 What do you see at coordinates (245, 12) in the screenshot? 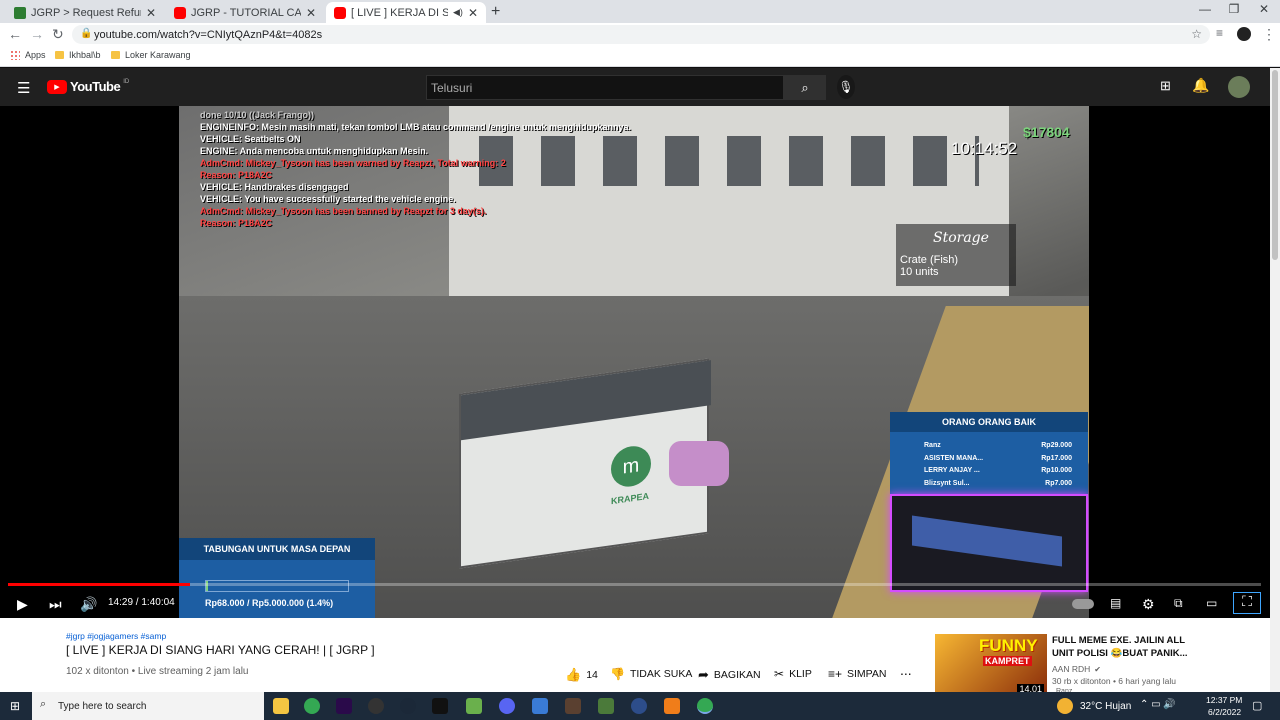
I see `tab-tutorial: JGRP - TUTORIAL CARA MEMBUA ✕` at bounding box center [245, 12].